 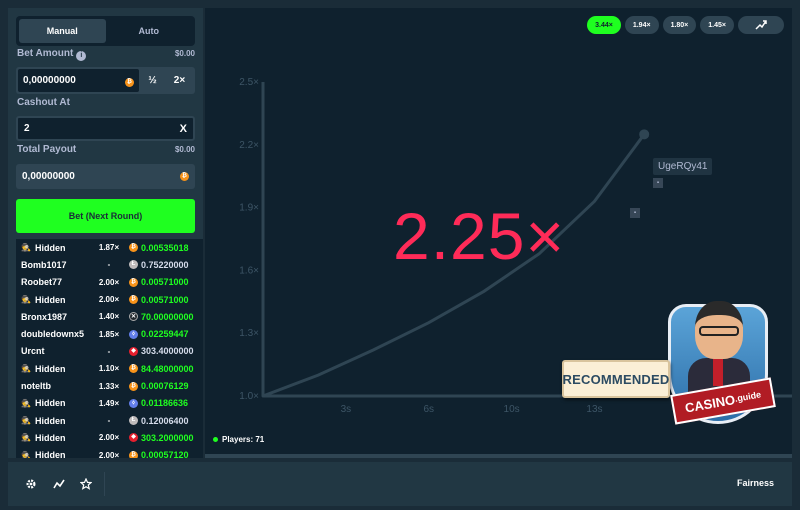 What do you see at coordinates (159, 421) in the screenshot?
I see `player-payout: Ł 0.12006400` at bounding box center [159, 421].